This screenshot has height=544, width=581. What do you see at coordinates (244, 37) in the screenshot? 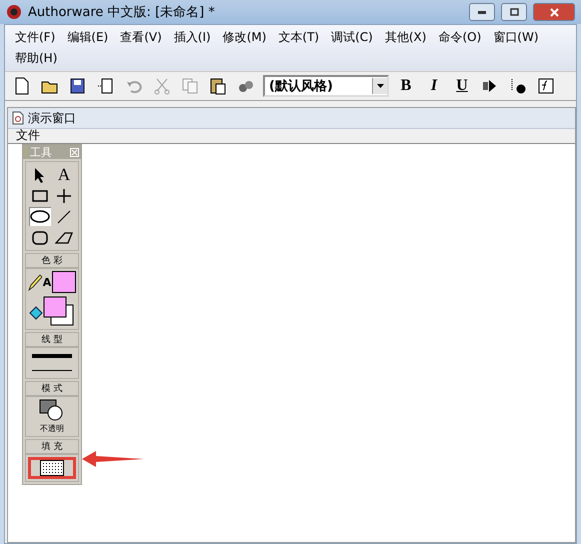
I see `menu-item: 修改(M)` at bounding box center [244, 37].